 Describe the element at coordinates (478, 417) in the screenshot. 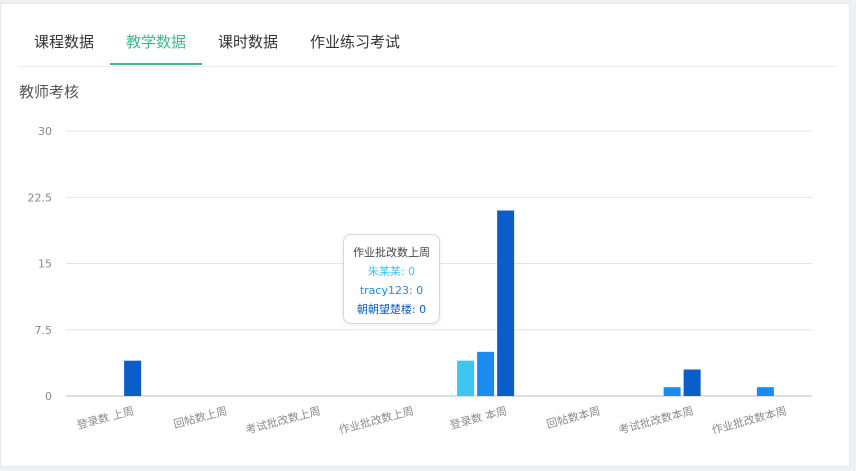

I see `x-tick-label: 登录数 本周` at that location.